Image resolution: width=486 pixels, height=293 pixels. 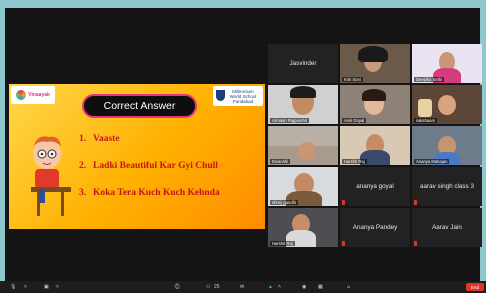 I want to click on participant-name: Divanshi, so click(x=280, y=161).